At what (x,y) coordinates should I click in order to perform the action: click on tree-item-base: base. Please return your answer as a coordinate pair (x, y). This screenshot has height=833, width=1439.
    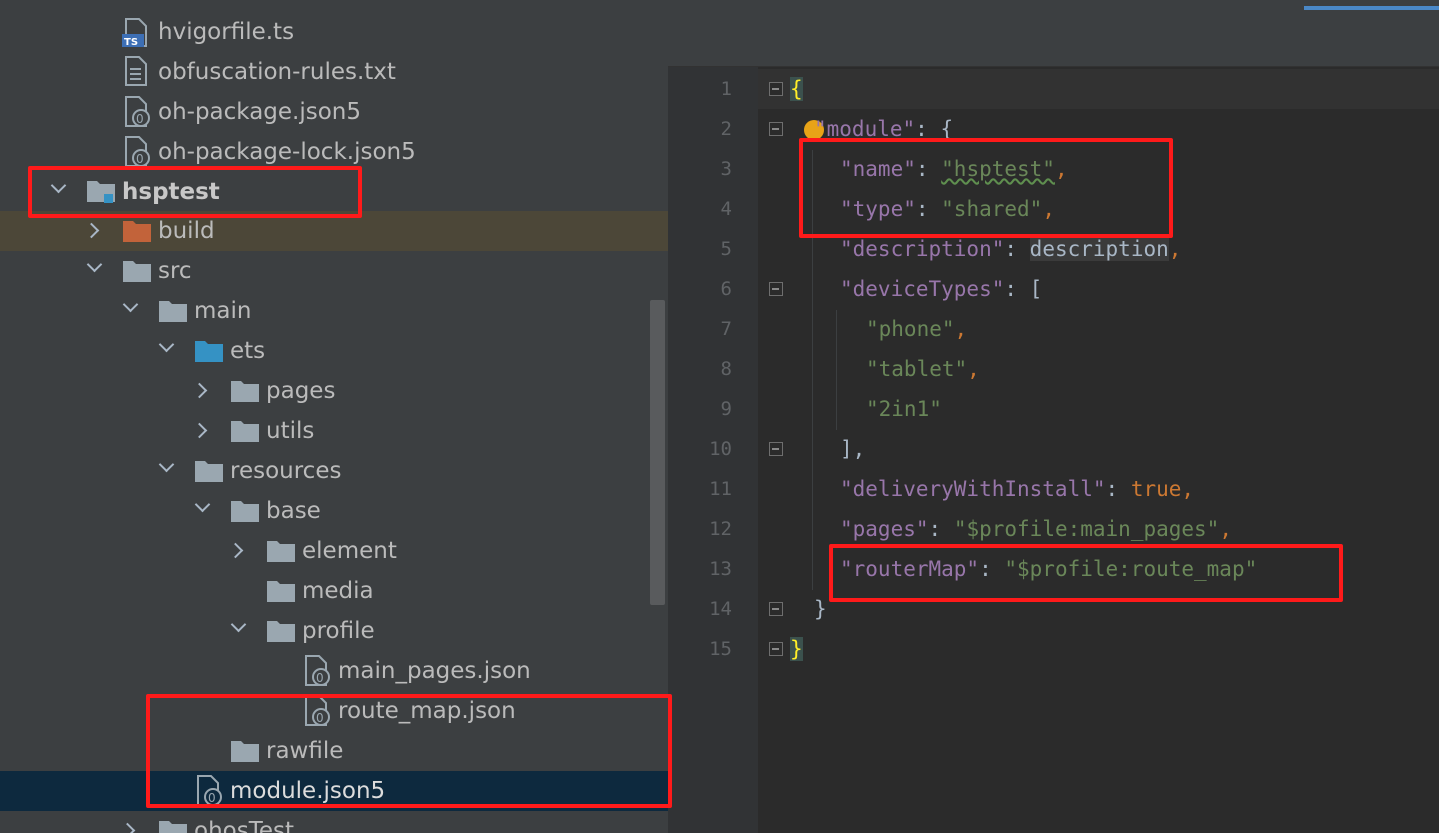
    Looking at the image, I should click on (334, 511).